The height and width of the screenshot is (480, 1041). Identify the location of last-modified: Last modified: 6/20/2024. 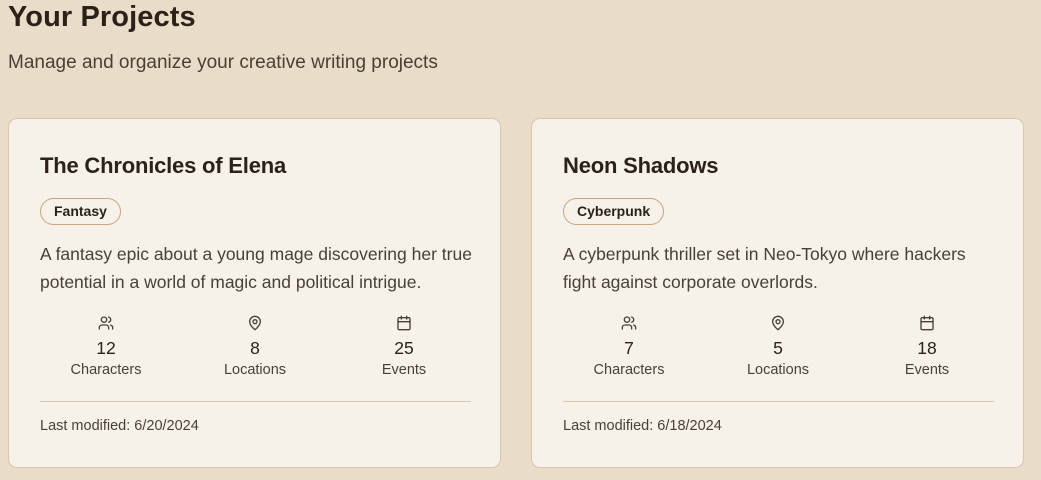
(119, 426).